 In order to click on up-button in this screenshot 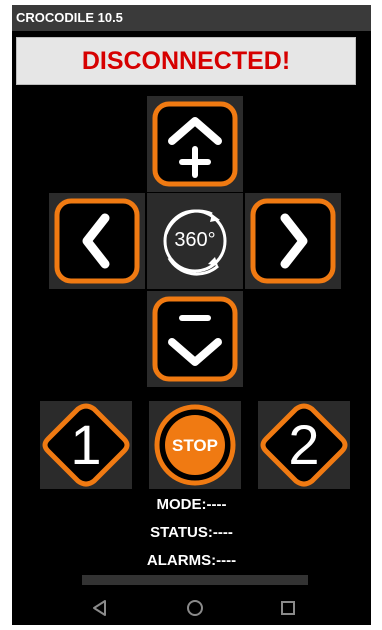, I will do `click(195, 144)`.